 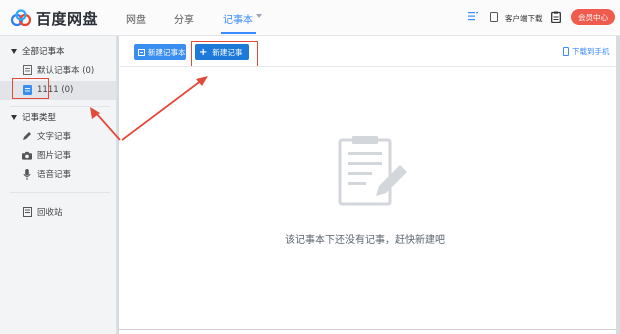 I want to click on annotation-arrows, so click(x=149, y=108).